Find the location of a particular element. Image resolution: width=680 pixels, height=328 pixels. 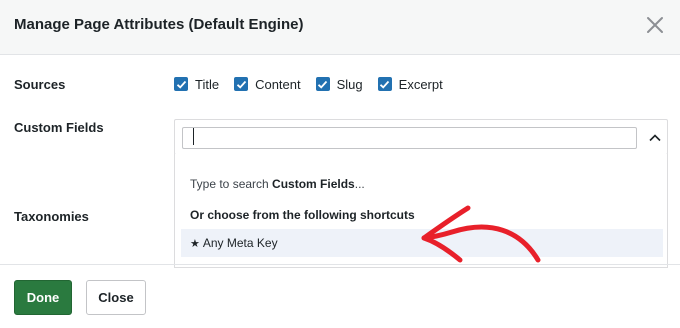

source-content-label: Content is located at coordinates (278, 84).